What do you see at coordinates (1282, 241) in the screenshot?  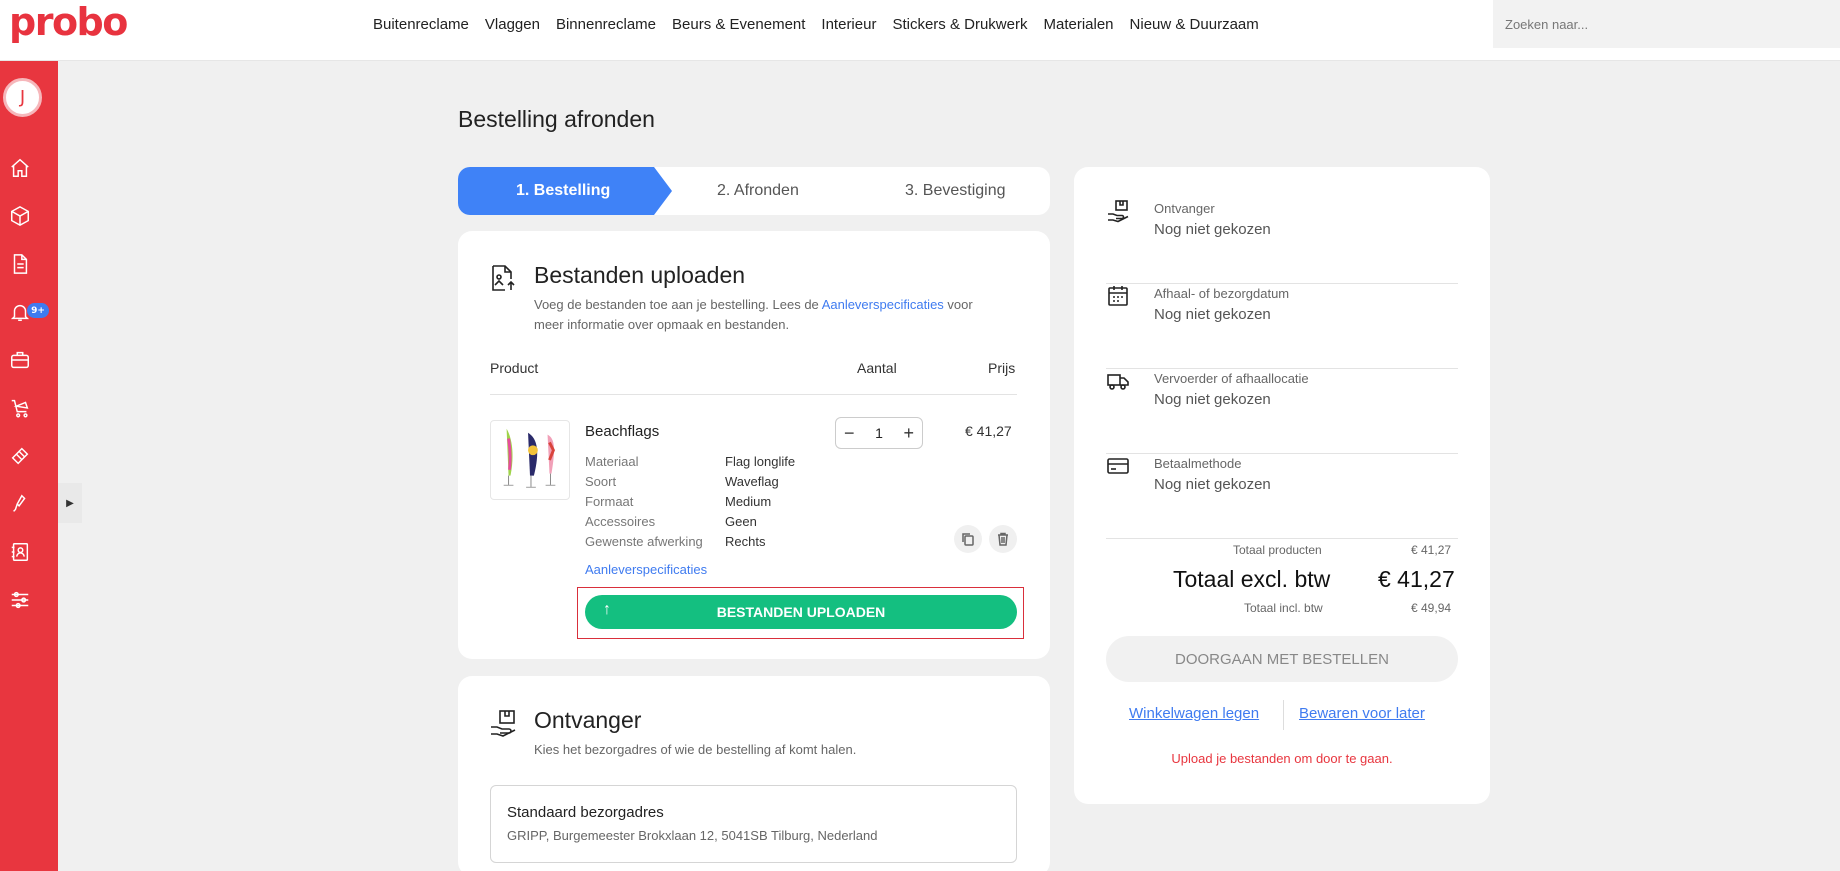 I see `summary-row-recipient: Ontvanger Nog niet gekozen` at bounding box center [1282, 241].